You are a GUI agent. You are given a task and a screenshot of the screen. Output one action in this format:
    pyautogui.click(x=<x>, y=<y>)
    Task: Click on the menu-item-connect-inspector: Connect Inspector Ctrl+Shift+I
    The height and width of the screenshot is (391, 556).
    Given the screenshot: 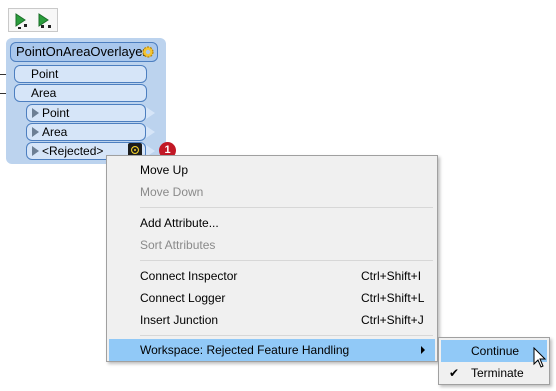 What is the action you would take?
    pyautogui.click(x=272, y=276)
    